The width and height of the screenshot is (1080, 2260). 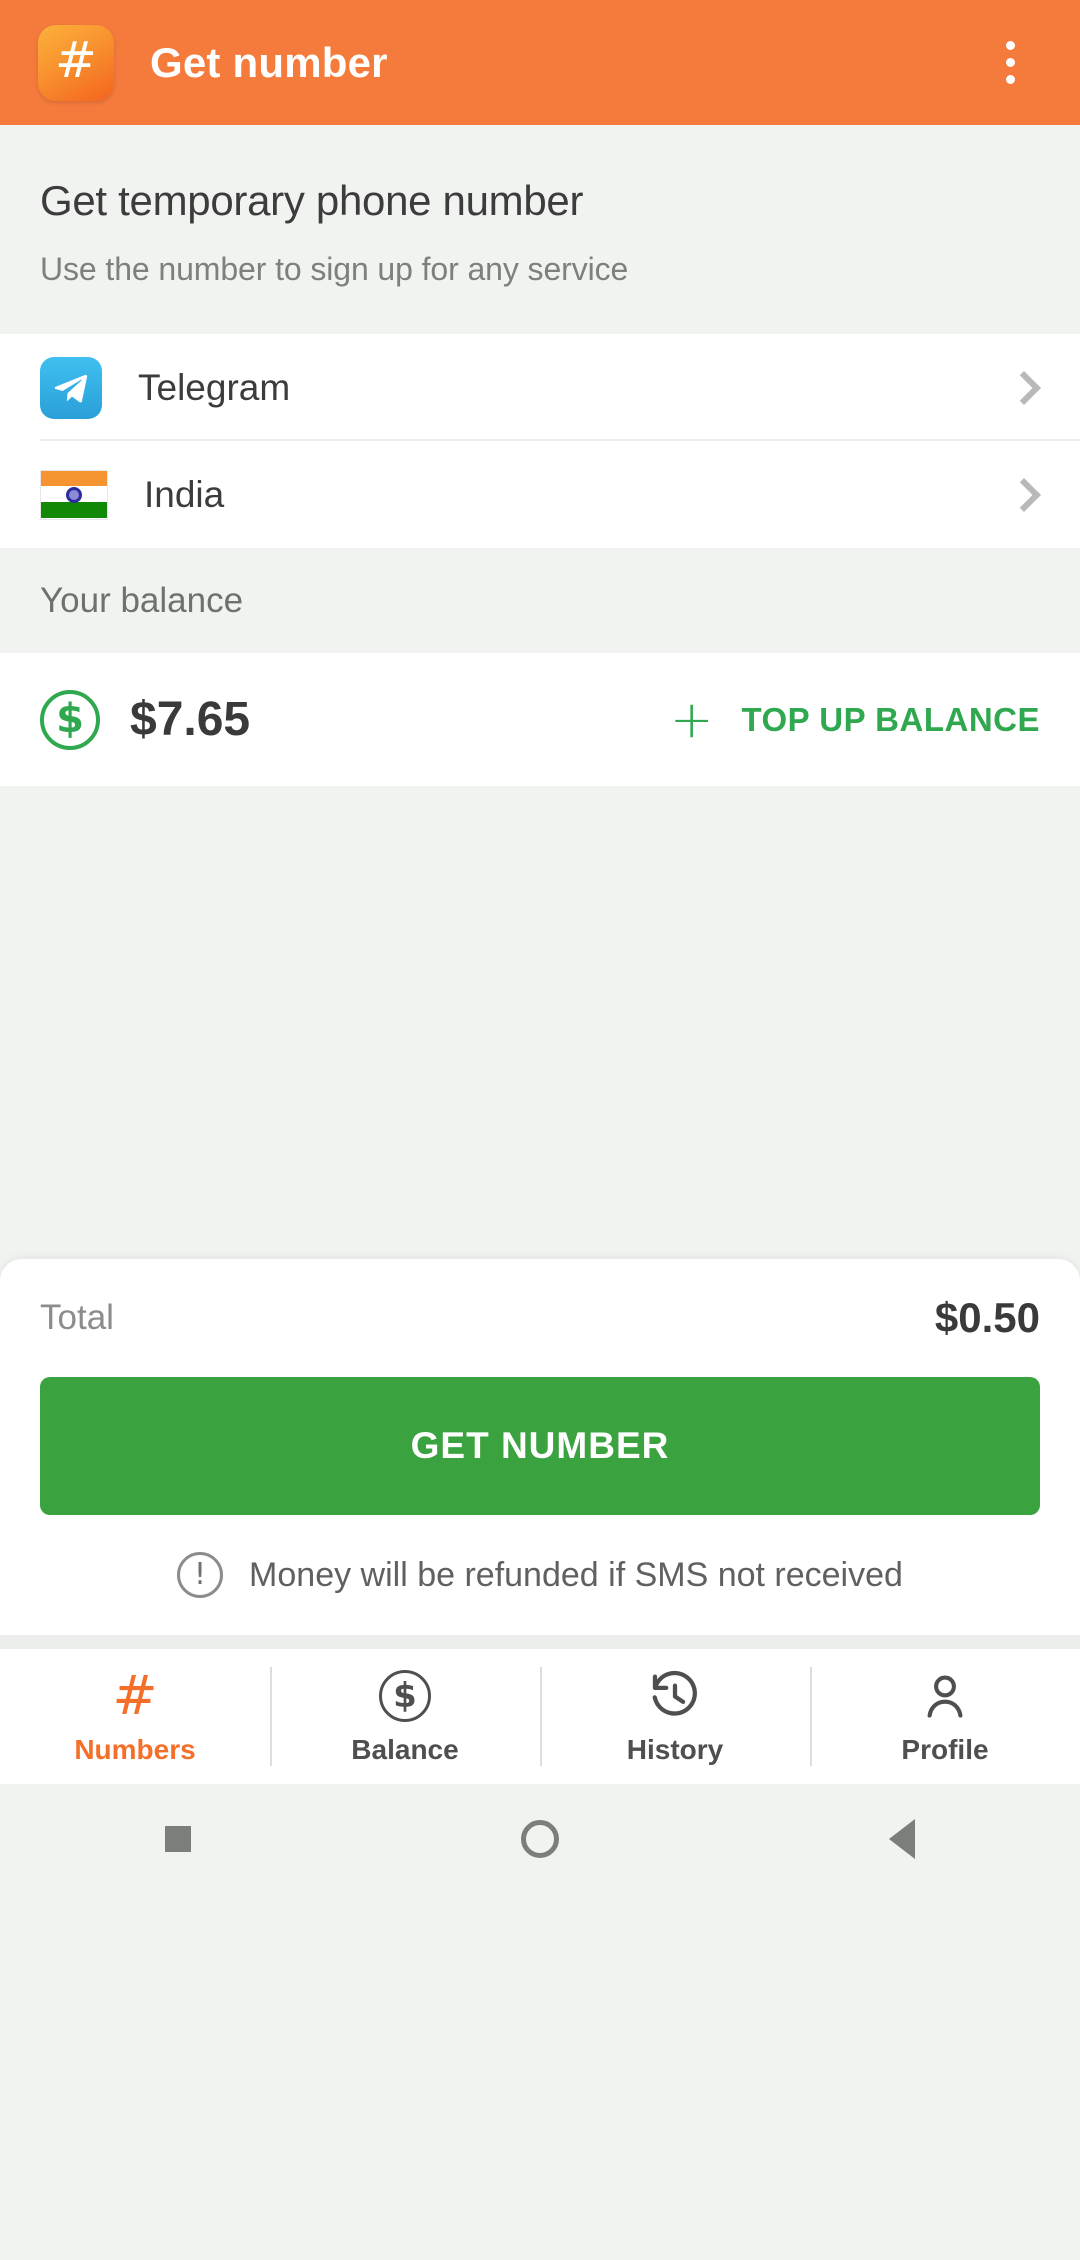 What do you see at coordinates (178, 1839) in the screenshot?
I see `recents-square-icon` at bounding box center [178, 1839].